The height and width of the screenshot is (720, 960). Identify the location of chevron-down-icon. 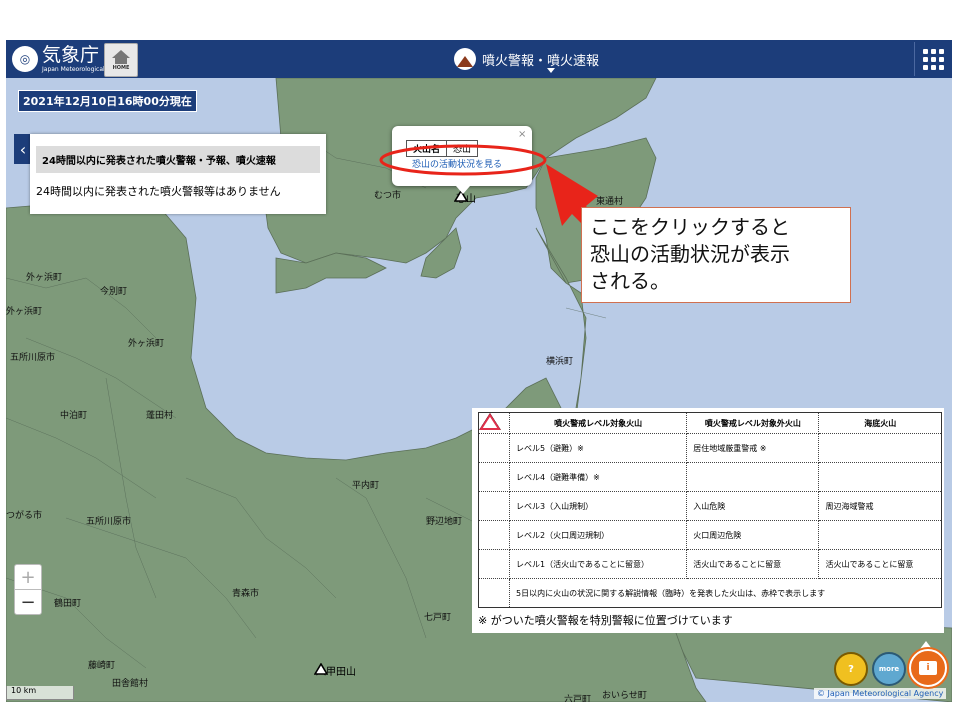
(551, 70).